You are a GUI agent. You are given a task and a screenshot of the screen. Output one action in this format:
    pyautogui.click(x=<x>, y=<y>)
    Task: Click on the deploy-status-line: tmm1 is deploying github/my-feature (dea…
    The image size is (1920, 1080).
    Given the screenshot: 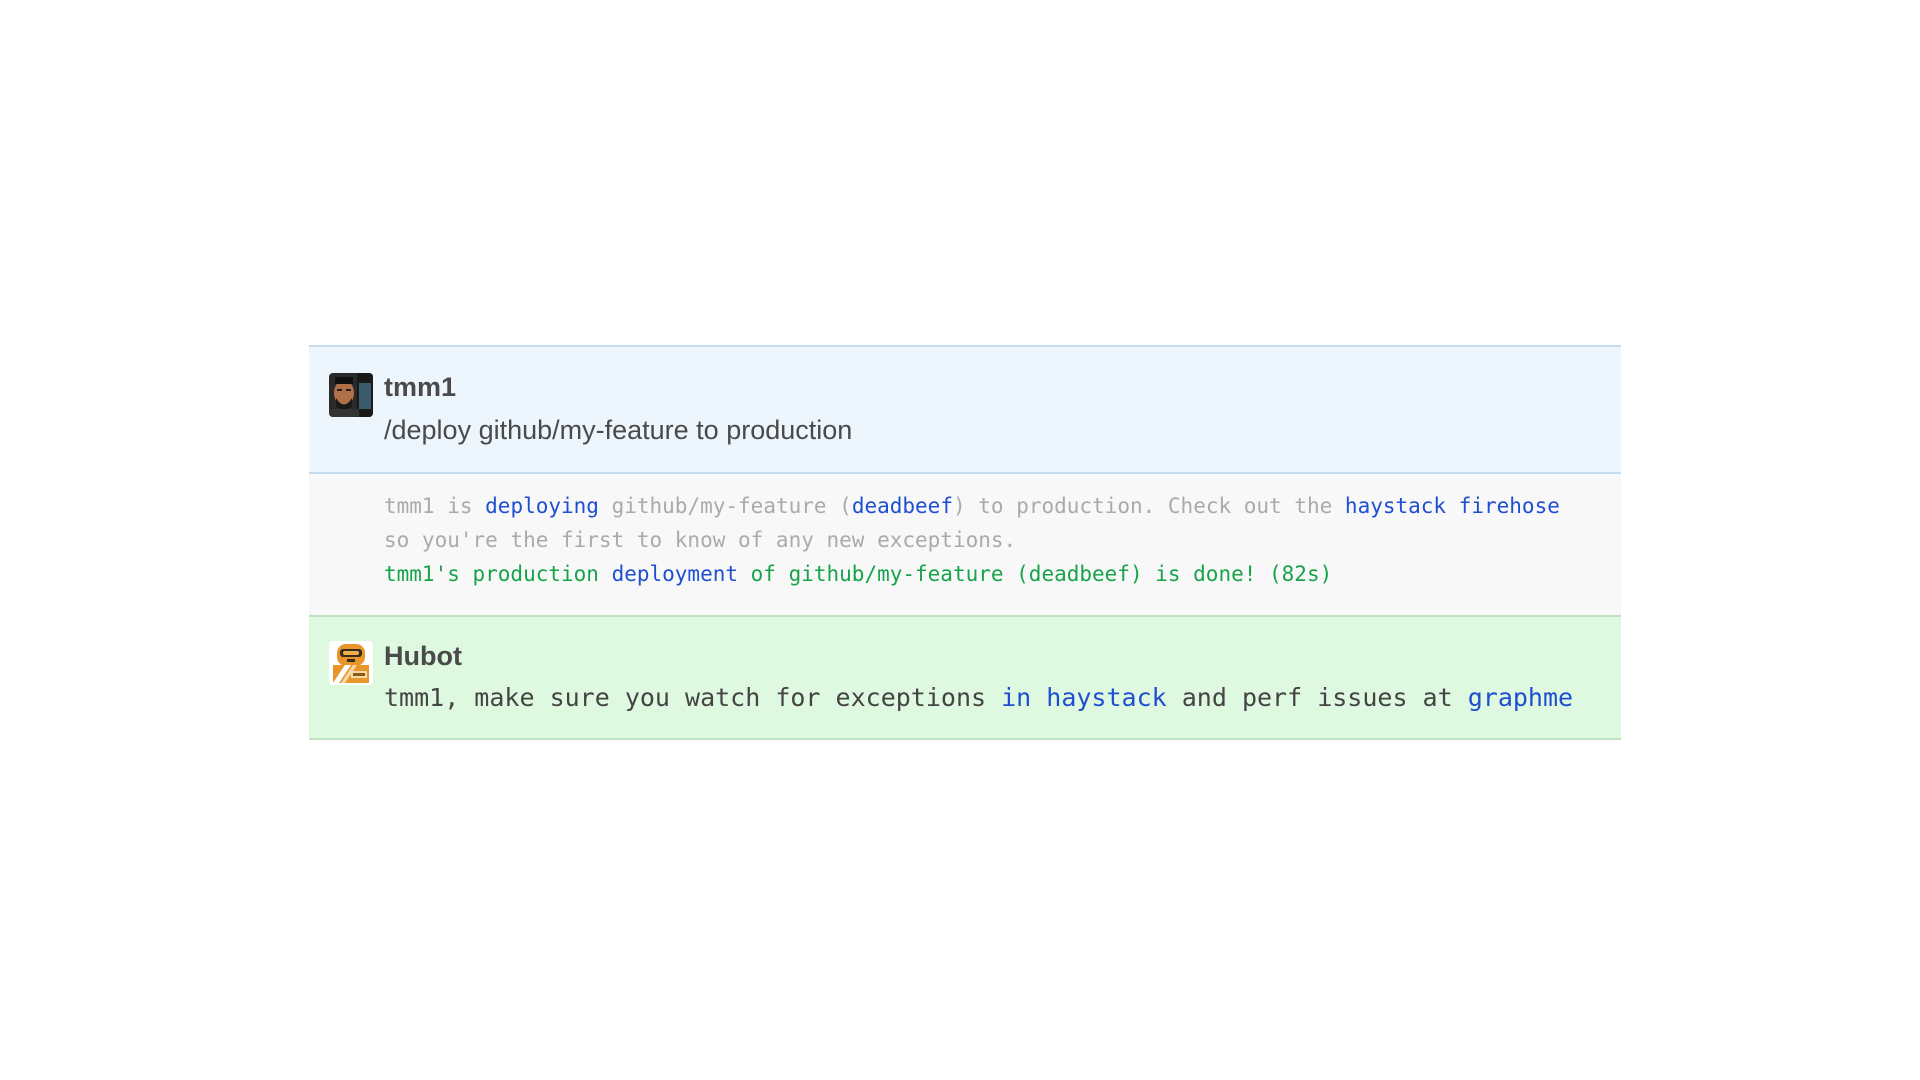 What is the action you would take?
    pyautogui.click(x=972, y=506)
    